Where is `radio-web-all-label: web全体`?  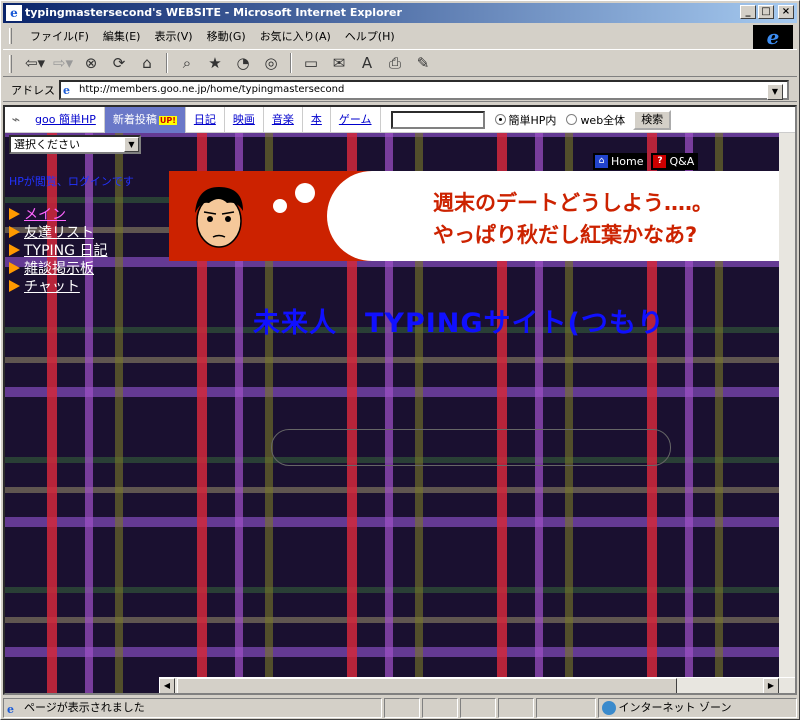 radio-web-all-label: web全体 is located at coordinates (603, 120).